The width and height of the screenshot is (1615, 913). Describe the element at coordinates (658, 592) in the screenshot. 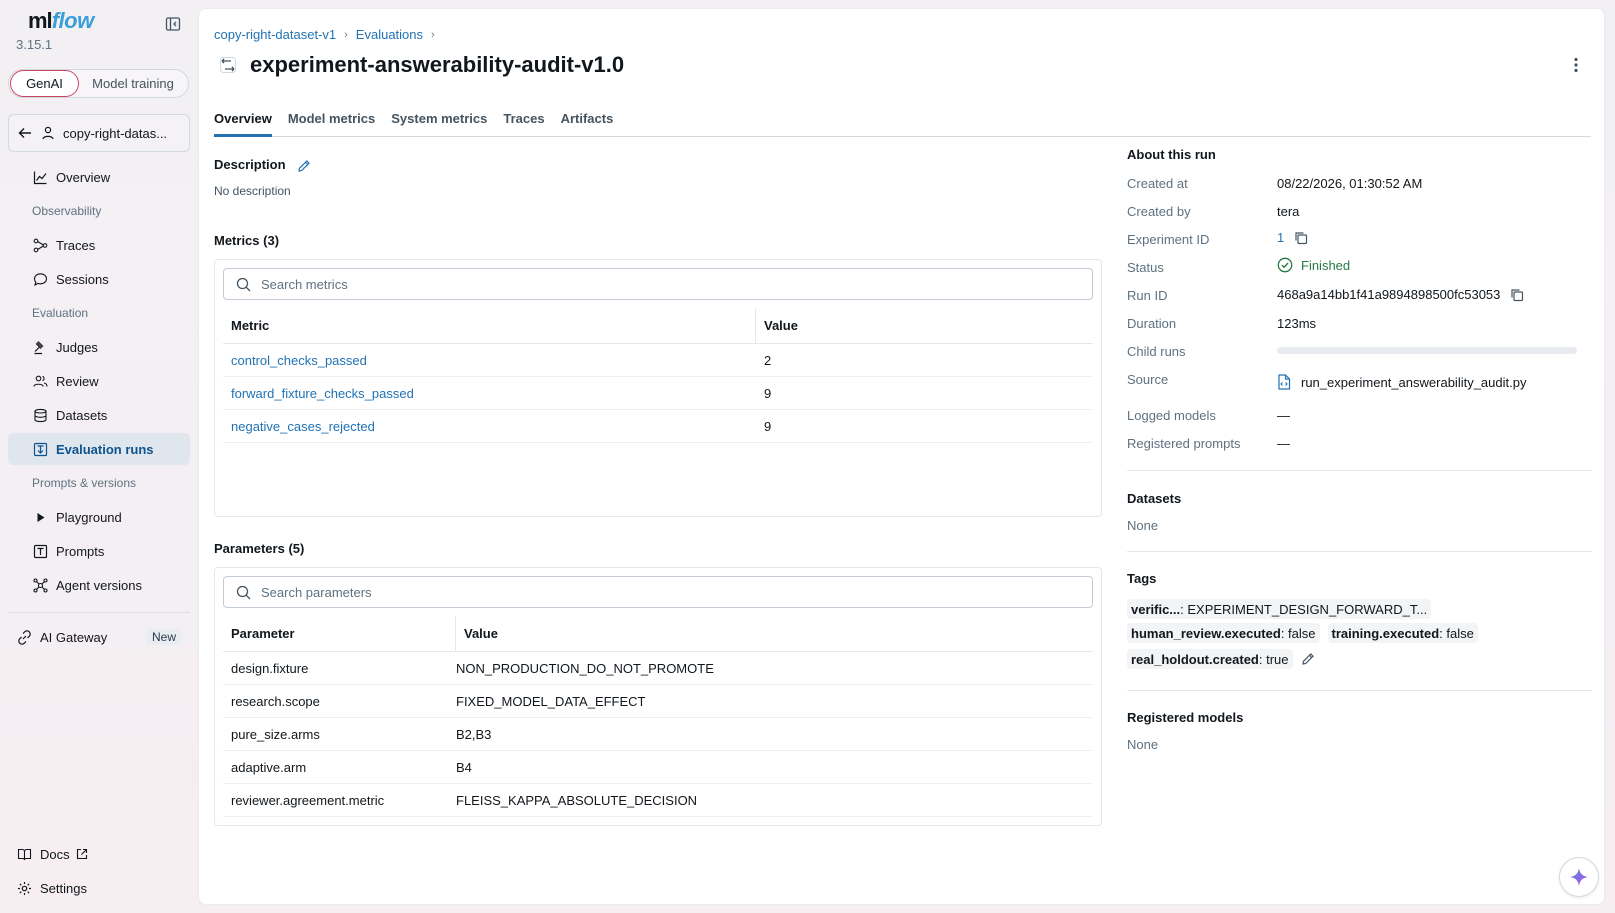

I see `parameters-search-input: Search parameters` at that location.